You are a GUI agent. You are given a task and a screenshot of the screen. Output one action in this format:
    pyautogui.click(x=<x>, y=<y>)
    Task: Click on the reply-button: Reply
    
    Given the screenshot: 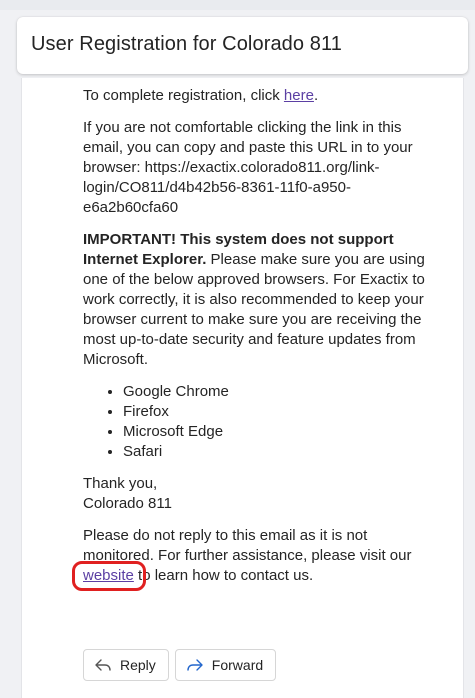 What is the action you would take?
    pyautogui.click(x=126, y=665)
    